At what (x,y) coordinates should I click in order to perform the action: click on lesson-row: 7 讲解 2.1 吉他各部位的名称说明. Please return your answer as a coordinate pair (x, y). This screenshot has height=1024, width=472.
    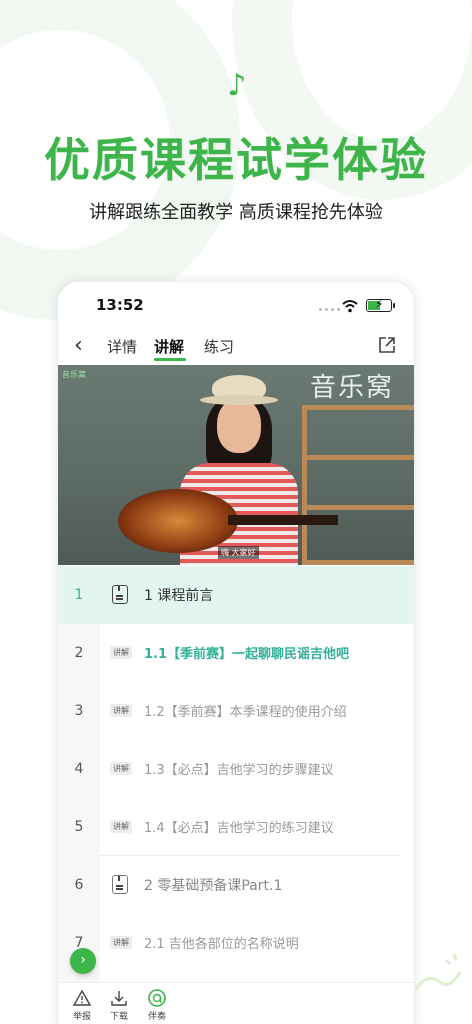
    Looking at the image, I should click on (236, 943).